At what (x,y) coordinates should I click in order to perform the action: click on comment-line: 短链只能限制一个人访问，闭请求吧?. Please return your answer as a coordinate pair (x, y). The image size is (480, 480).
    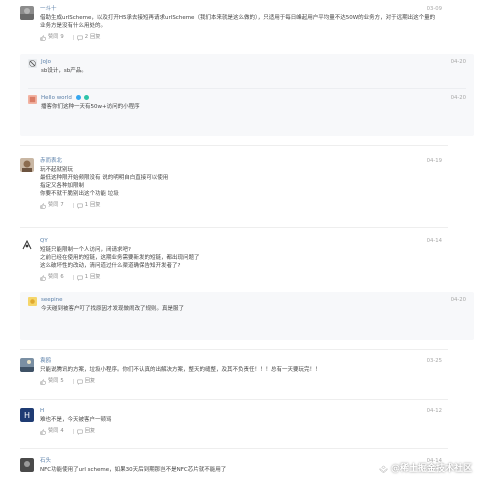
    Looking at the image, I should click on (85, 250).